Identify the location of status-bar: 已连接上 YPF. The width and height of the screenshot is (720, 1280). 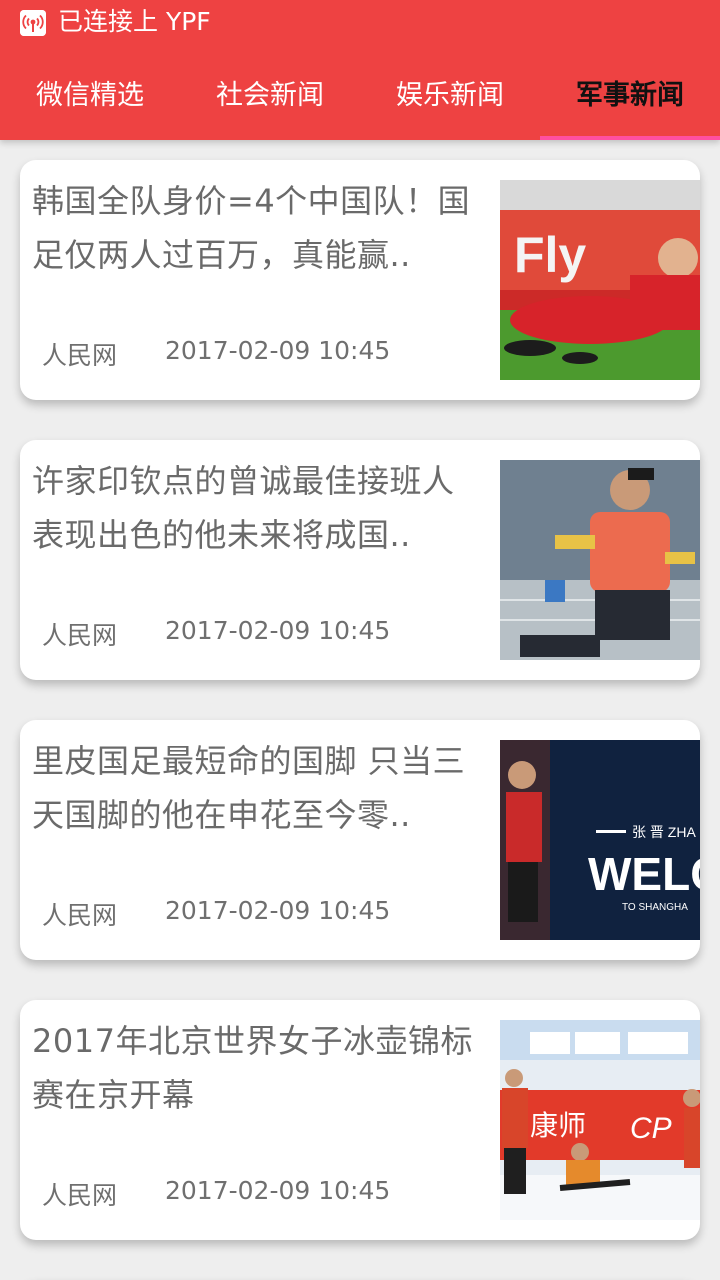
(360, 22).